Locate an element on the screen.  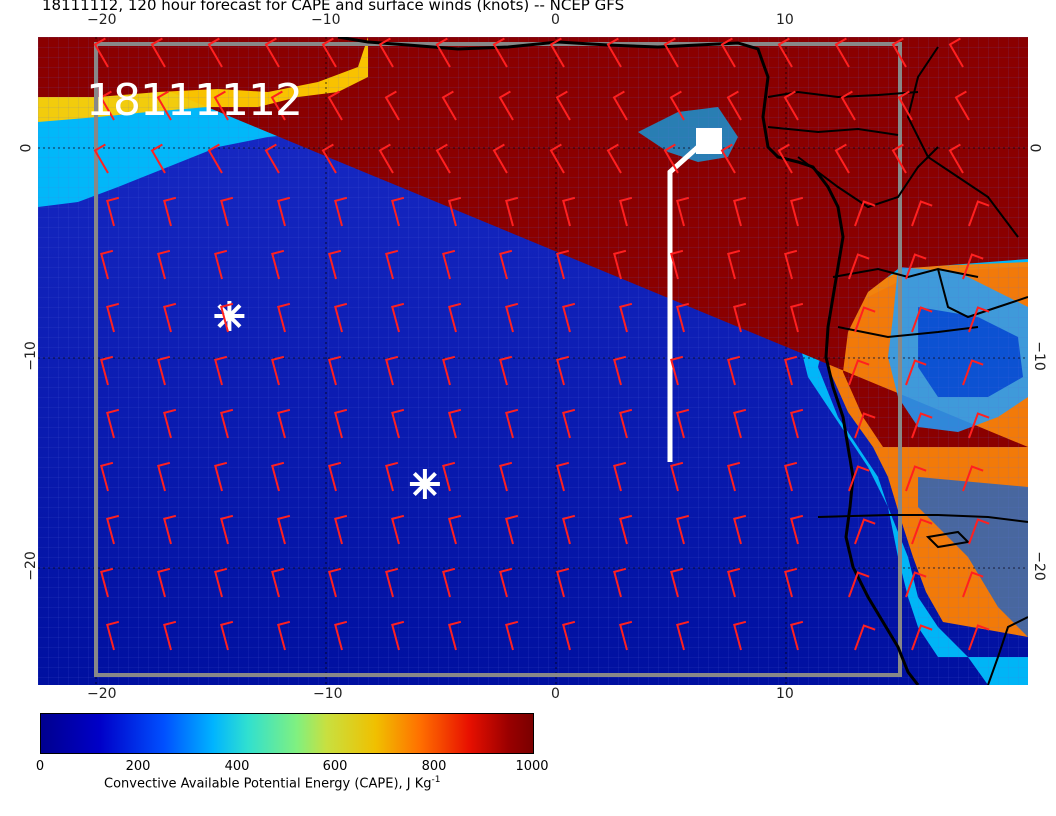
lon-tick-bottom-4: 10 is located at coordinates (785, 694).